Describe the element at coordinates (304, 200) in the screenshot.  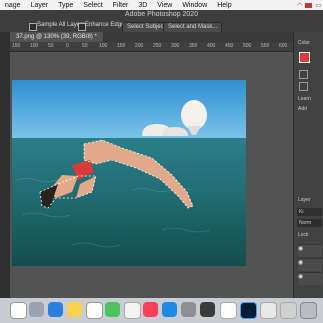
I see `layers-panel-title: Layer` at that location.